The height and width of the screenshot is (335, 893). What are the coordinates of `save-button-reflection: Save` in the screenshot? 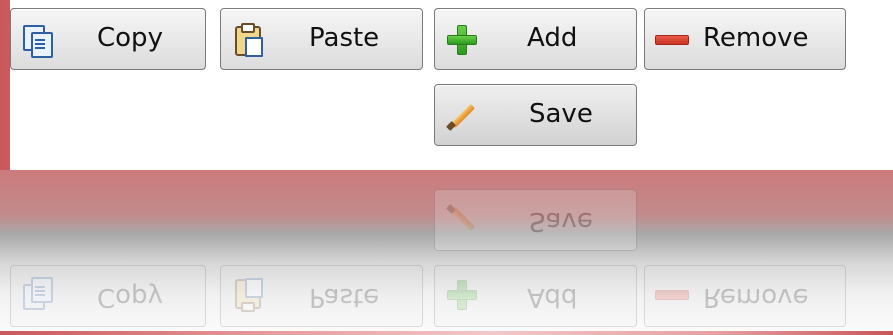 It's located at (535, 220).